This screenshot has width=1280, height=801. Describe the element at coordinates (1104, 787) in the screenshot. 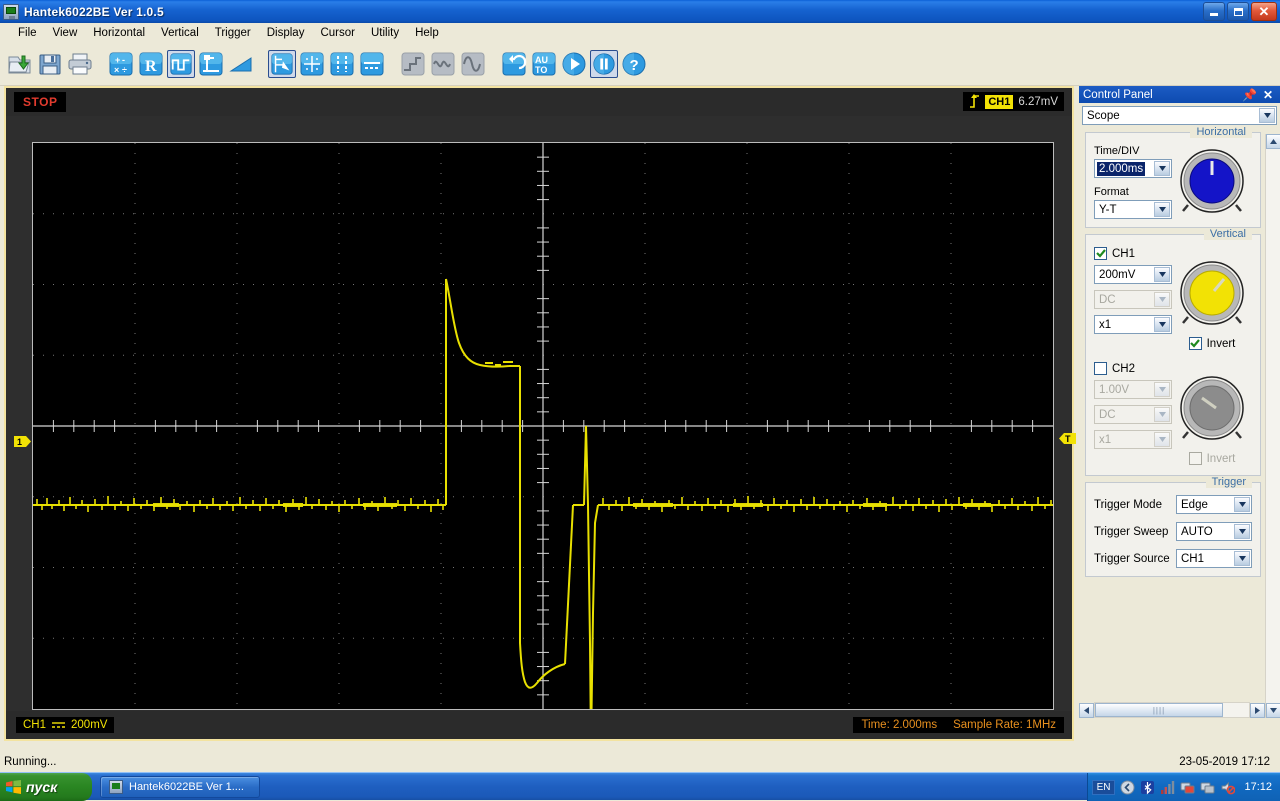

I see `language-indicator: EN` at that location.